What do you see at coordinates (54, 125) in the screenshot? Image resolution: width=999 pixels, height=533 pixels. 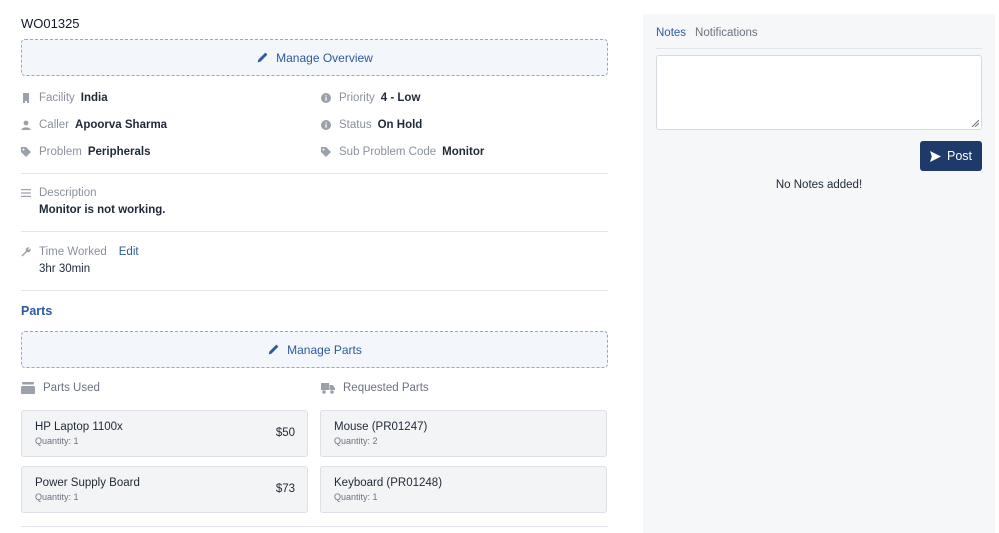 I see `caller-label: Caller` at bounding box center [54, 125].